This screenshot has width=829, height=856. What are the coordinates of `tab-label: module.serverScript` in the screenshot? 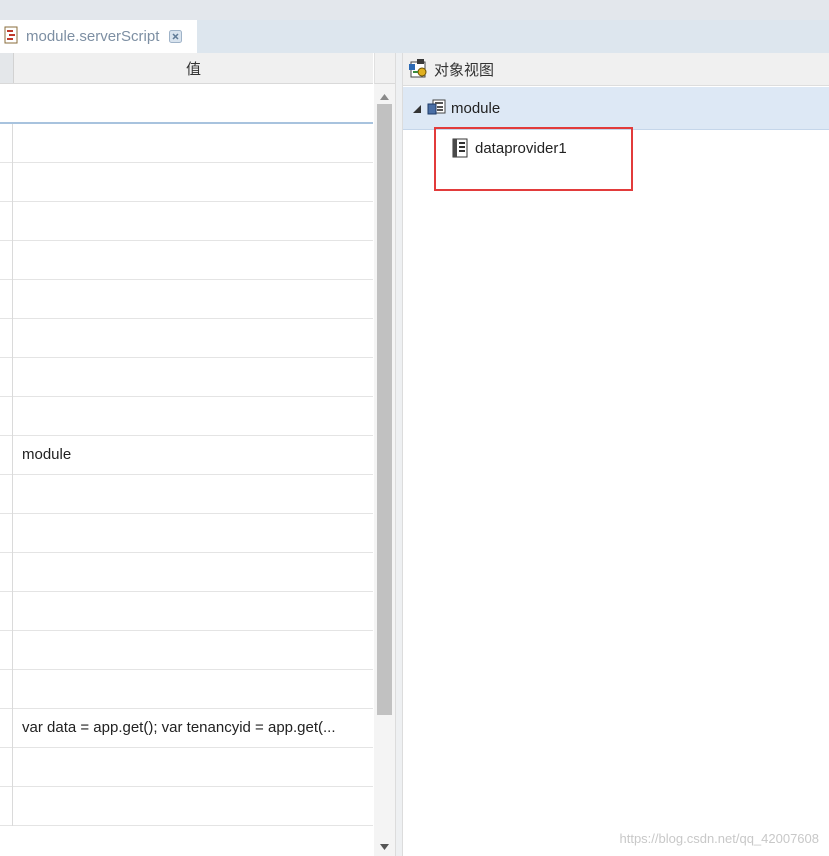 It's located at (93, 36).